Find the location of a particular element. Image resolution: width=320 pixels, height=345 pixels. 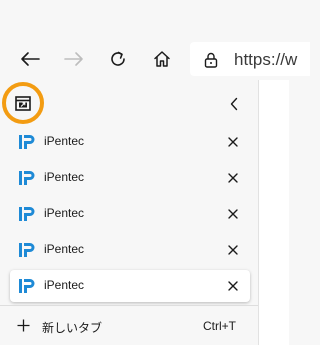

back-arrow-icon is located at coordinates (30, 59).